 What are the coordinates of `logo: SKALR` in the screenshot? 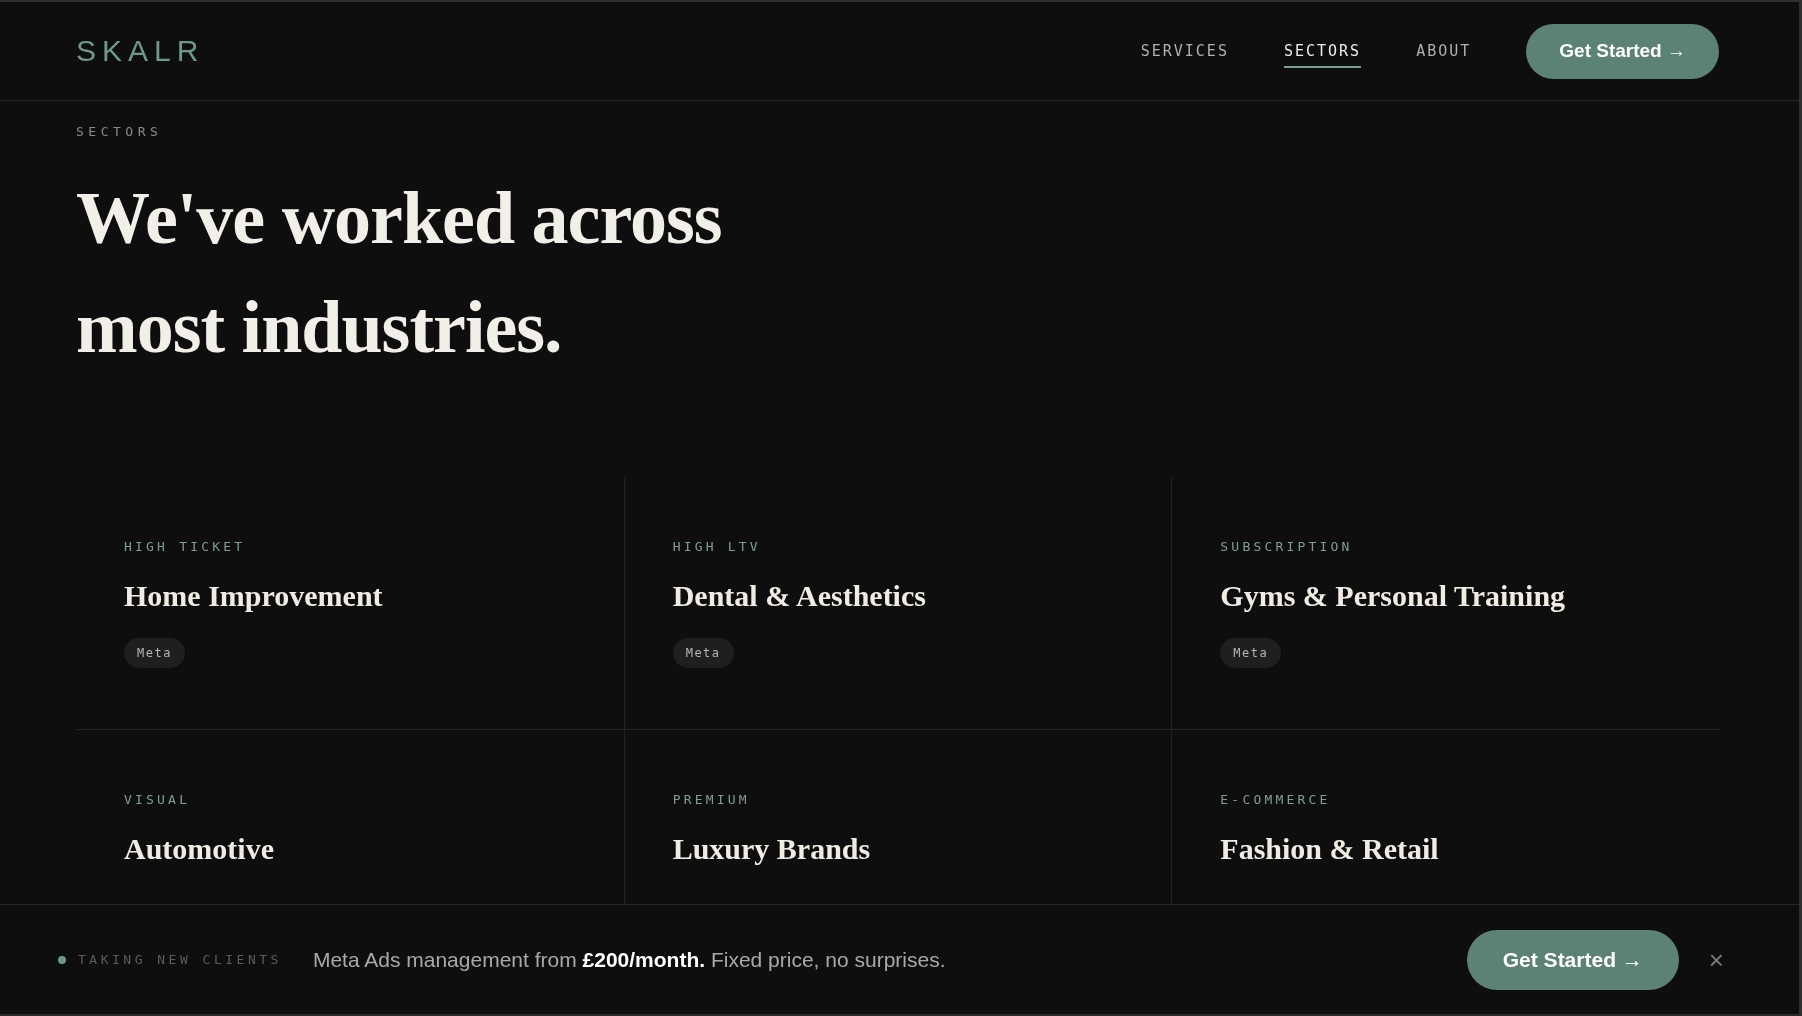 It's located at (140, 51).